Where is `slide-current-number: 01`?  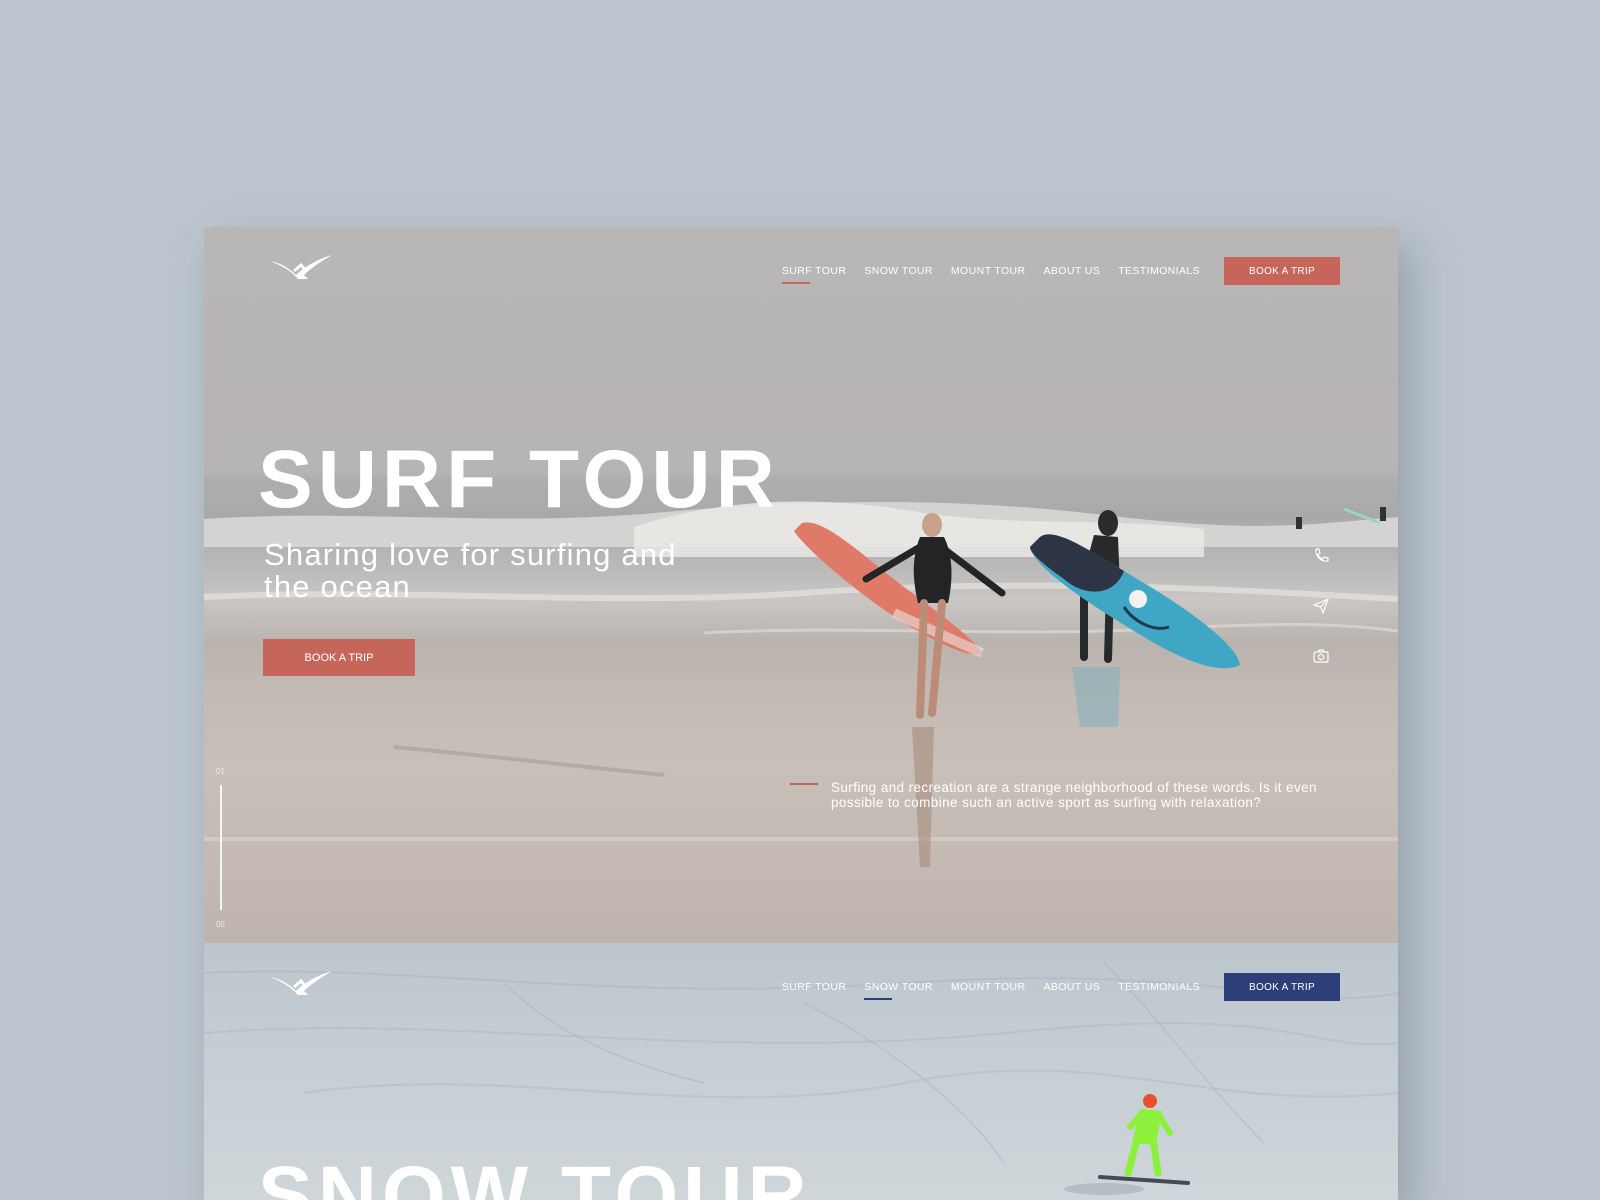
slide-current-number: 01 is located at coordinates (220, 771).